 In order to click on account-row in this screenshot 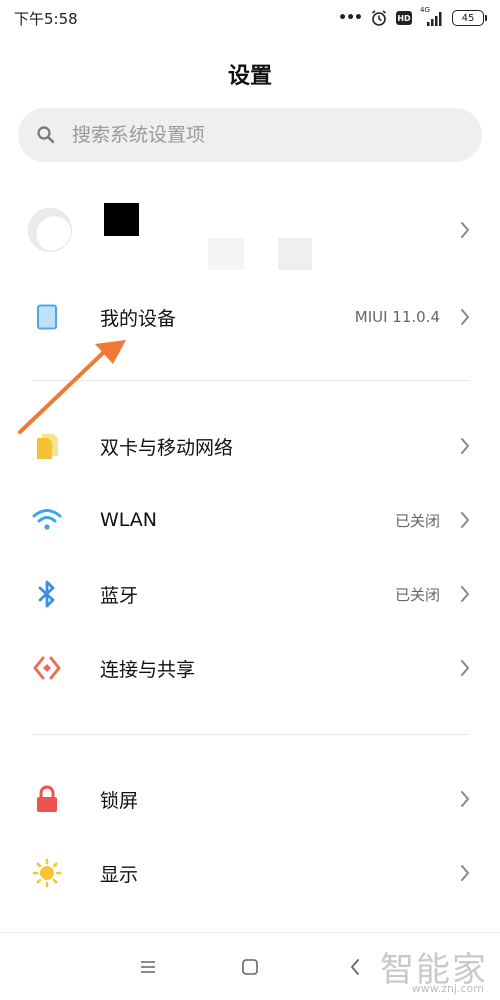, I will do `click(250, 235)`.